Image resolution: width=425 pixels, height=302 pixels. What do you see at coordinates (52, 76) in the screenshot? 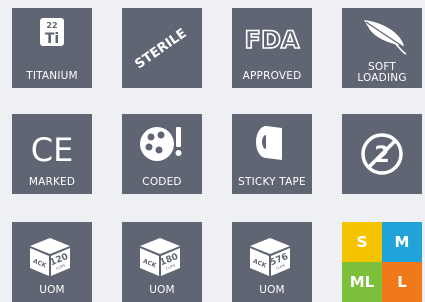
I see `titanium-label: TITANIUM` at bounding box center [52, 76].